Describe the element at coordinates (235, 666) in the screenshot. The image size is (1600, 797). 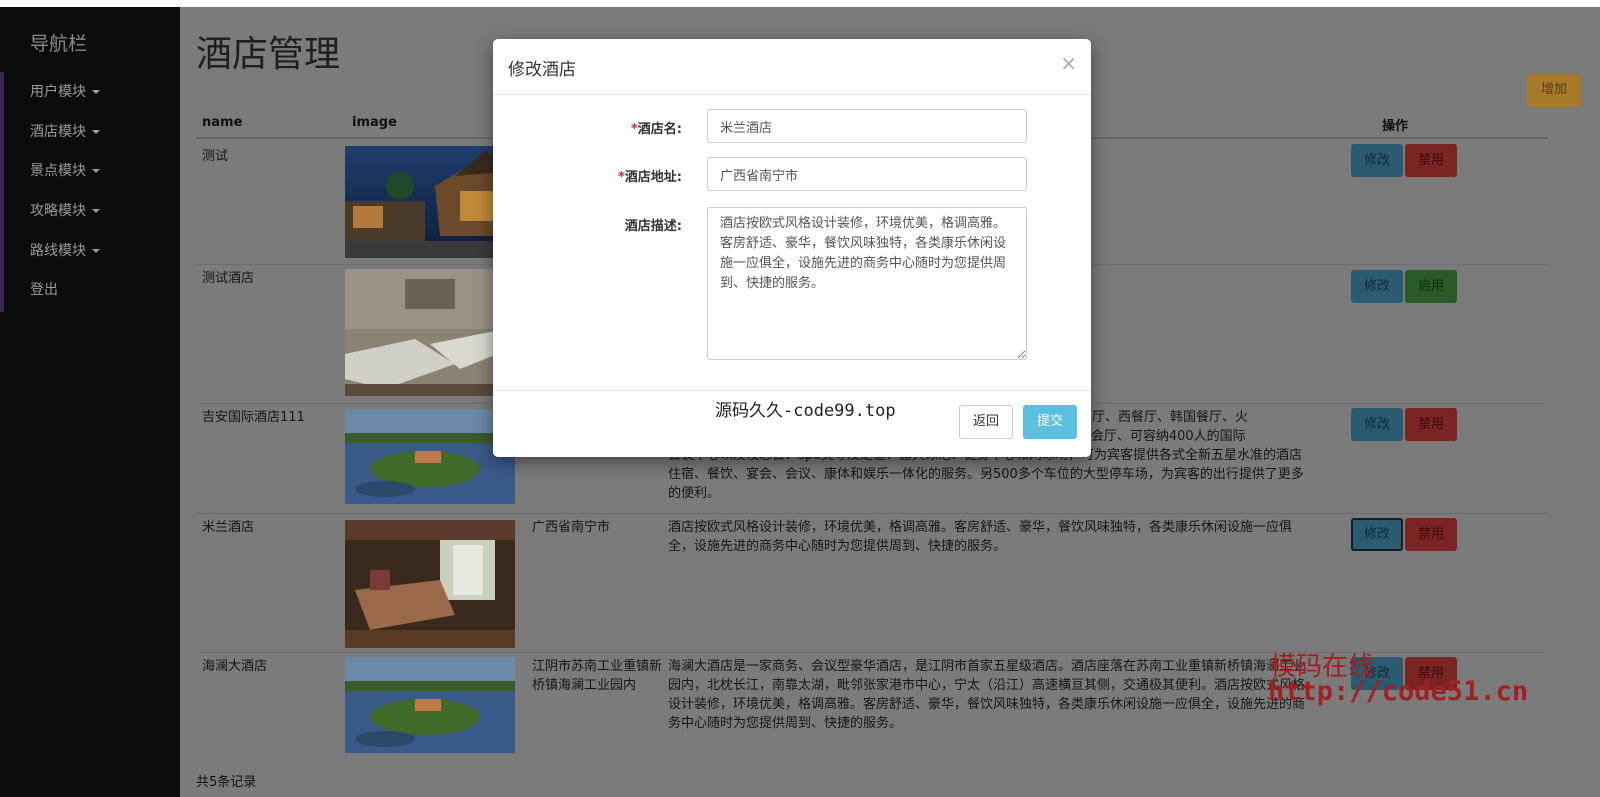
I see `hotel-name: 海澜大酒店` at that location.